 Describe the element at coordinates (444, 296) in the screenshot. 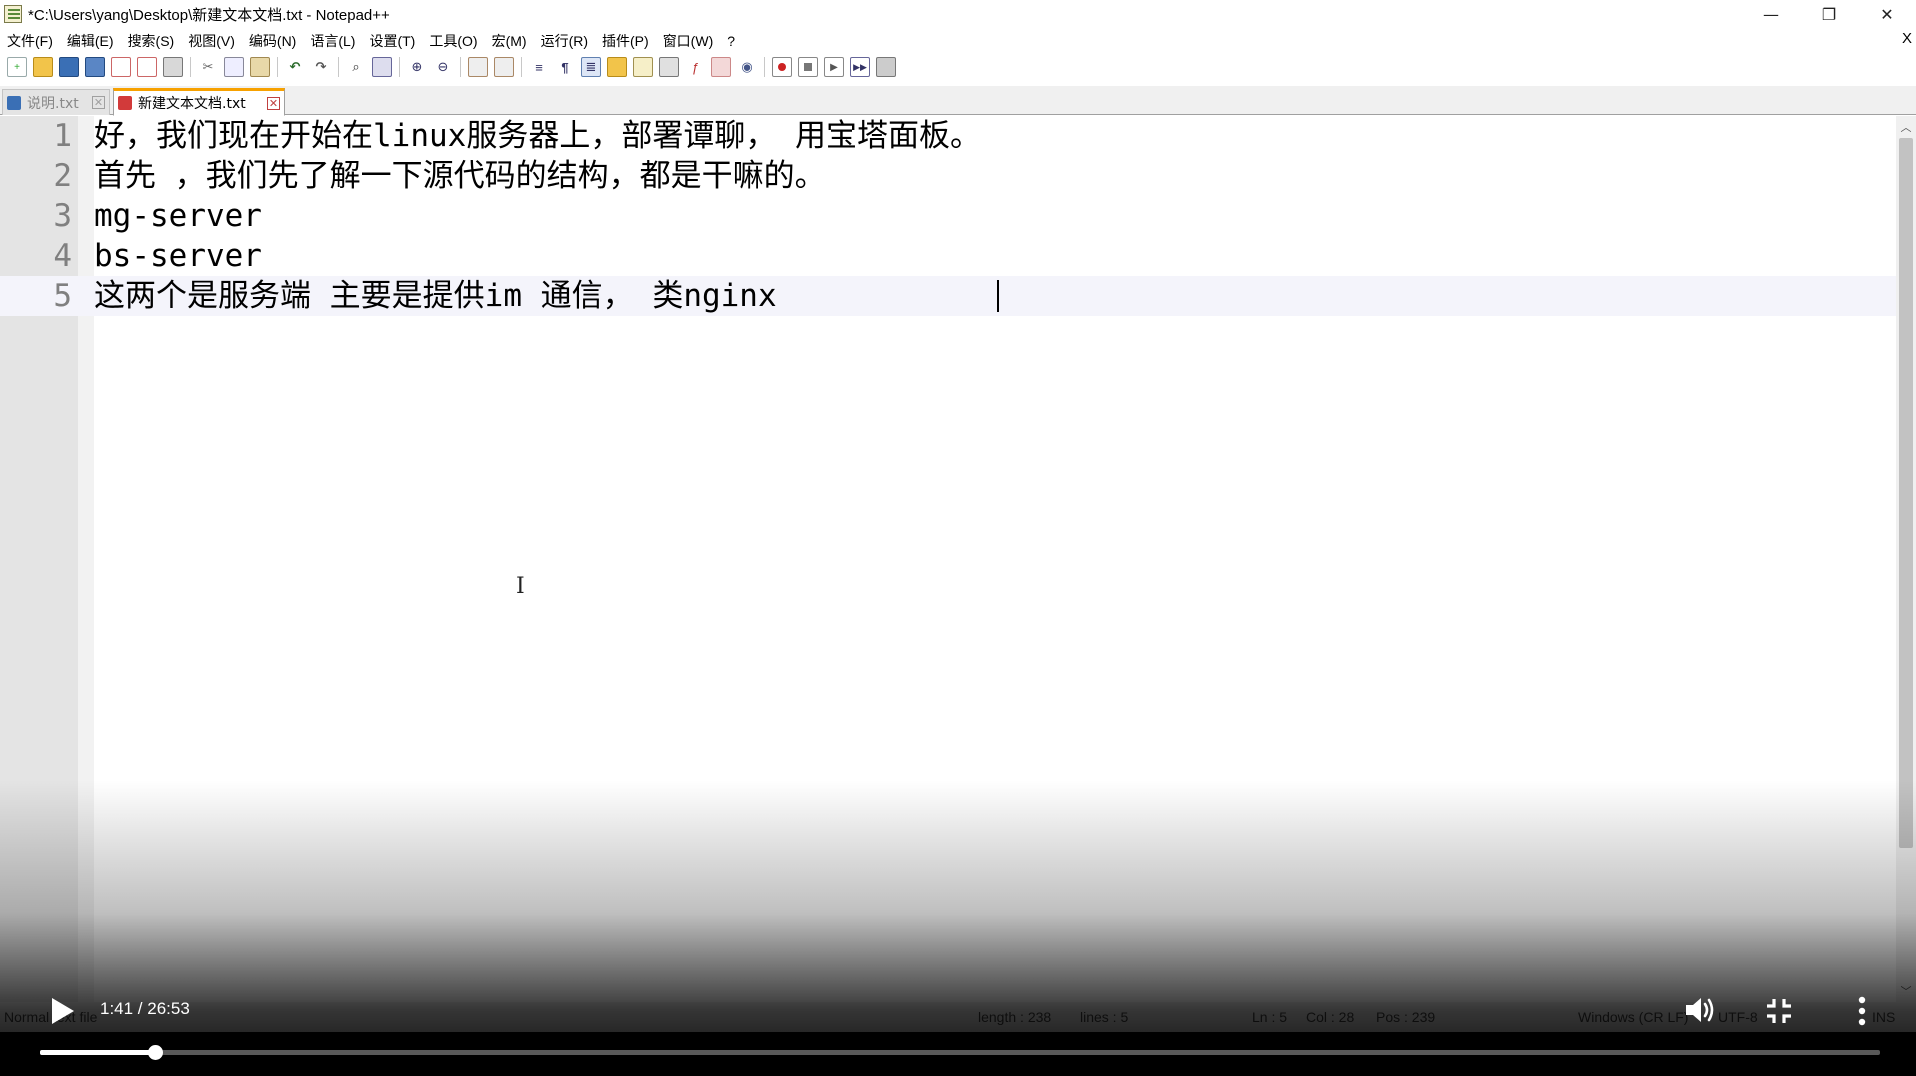

I see `line-text: 这两个是服务端 主要是提供im 通信， 类nginx` at that location.